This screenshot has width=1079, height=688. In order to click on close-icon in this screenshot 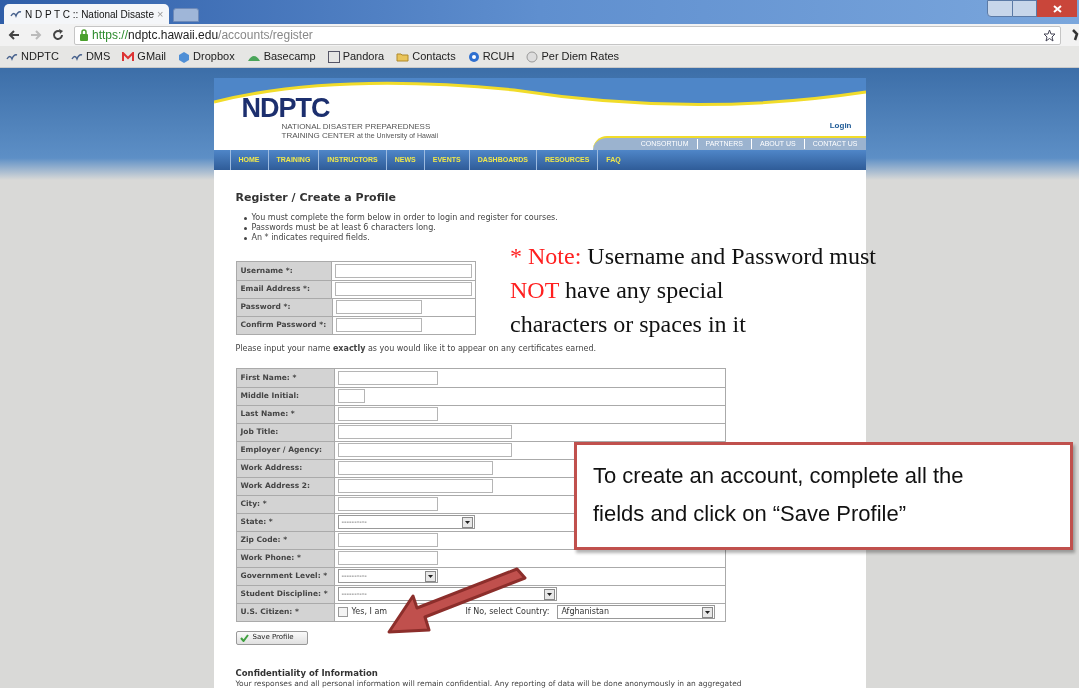, I will do `click(1057, 8)`.